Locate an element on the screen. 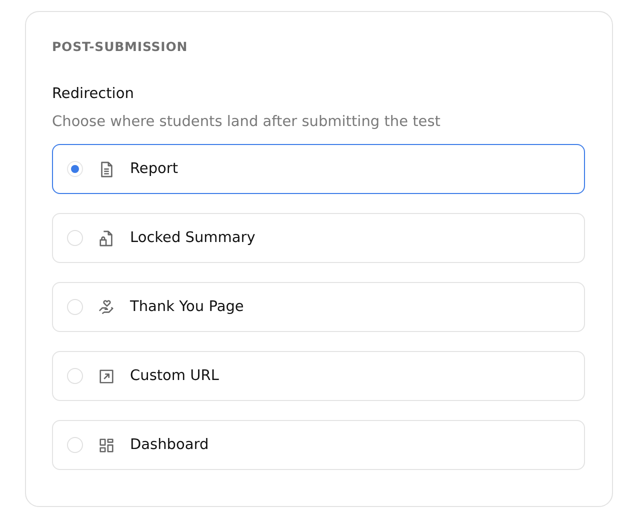 The height and width of the screenshot is (532, 628). radio-option: Report is located at coordinates (318, 169).